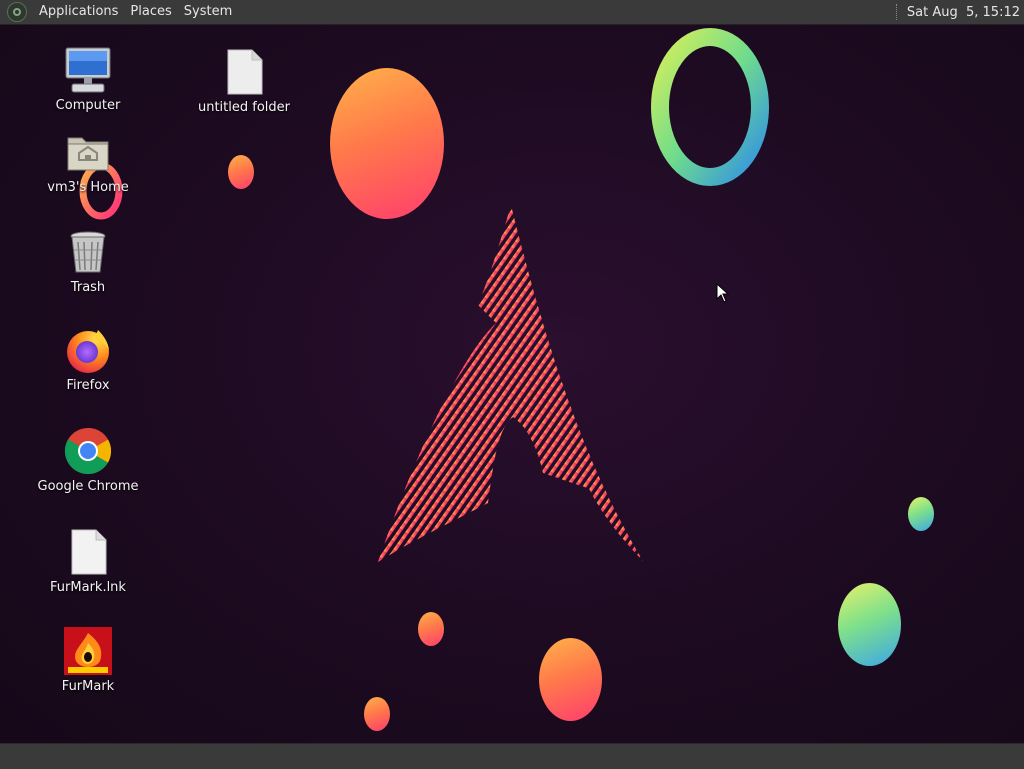  I want to click on chrome-icon, so click(88, 451).